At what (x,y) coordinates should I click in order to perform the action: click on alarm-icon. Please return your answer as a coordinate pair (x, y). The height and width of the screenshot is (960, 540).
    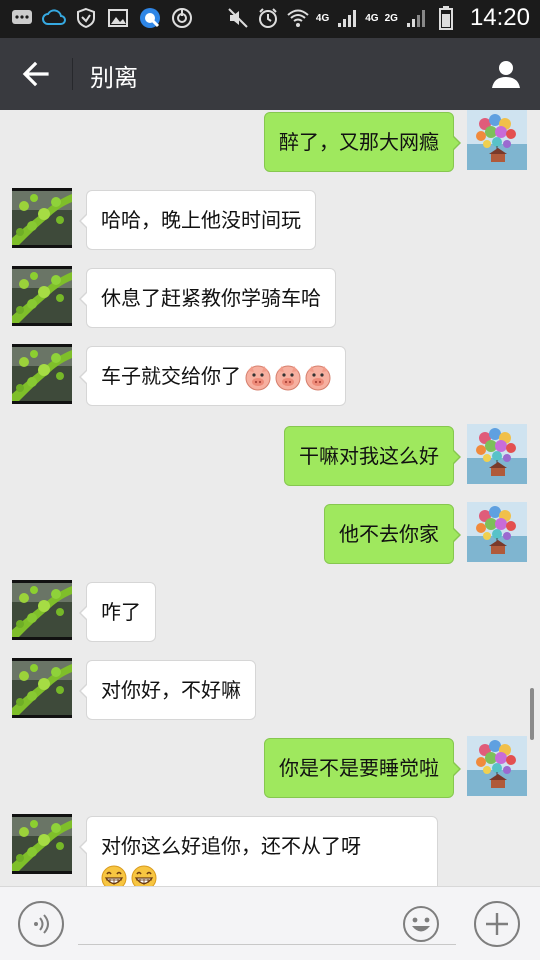
    Looking at the image, I should click on (268, 18).